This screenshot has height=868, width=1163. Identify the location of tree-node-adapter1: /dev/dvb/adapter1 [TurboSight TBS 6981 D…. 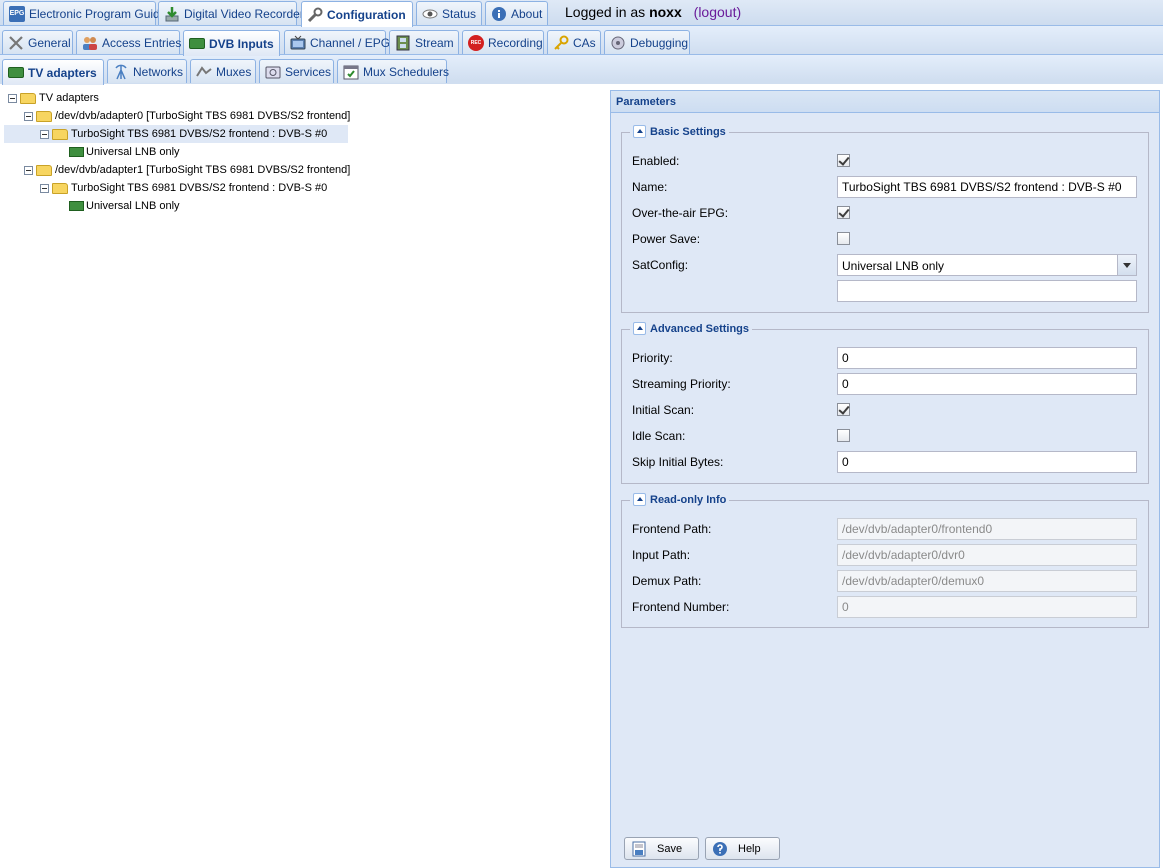
(187, 170).